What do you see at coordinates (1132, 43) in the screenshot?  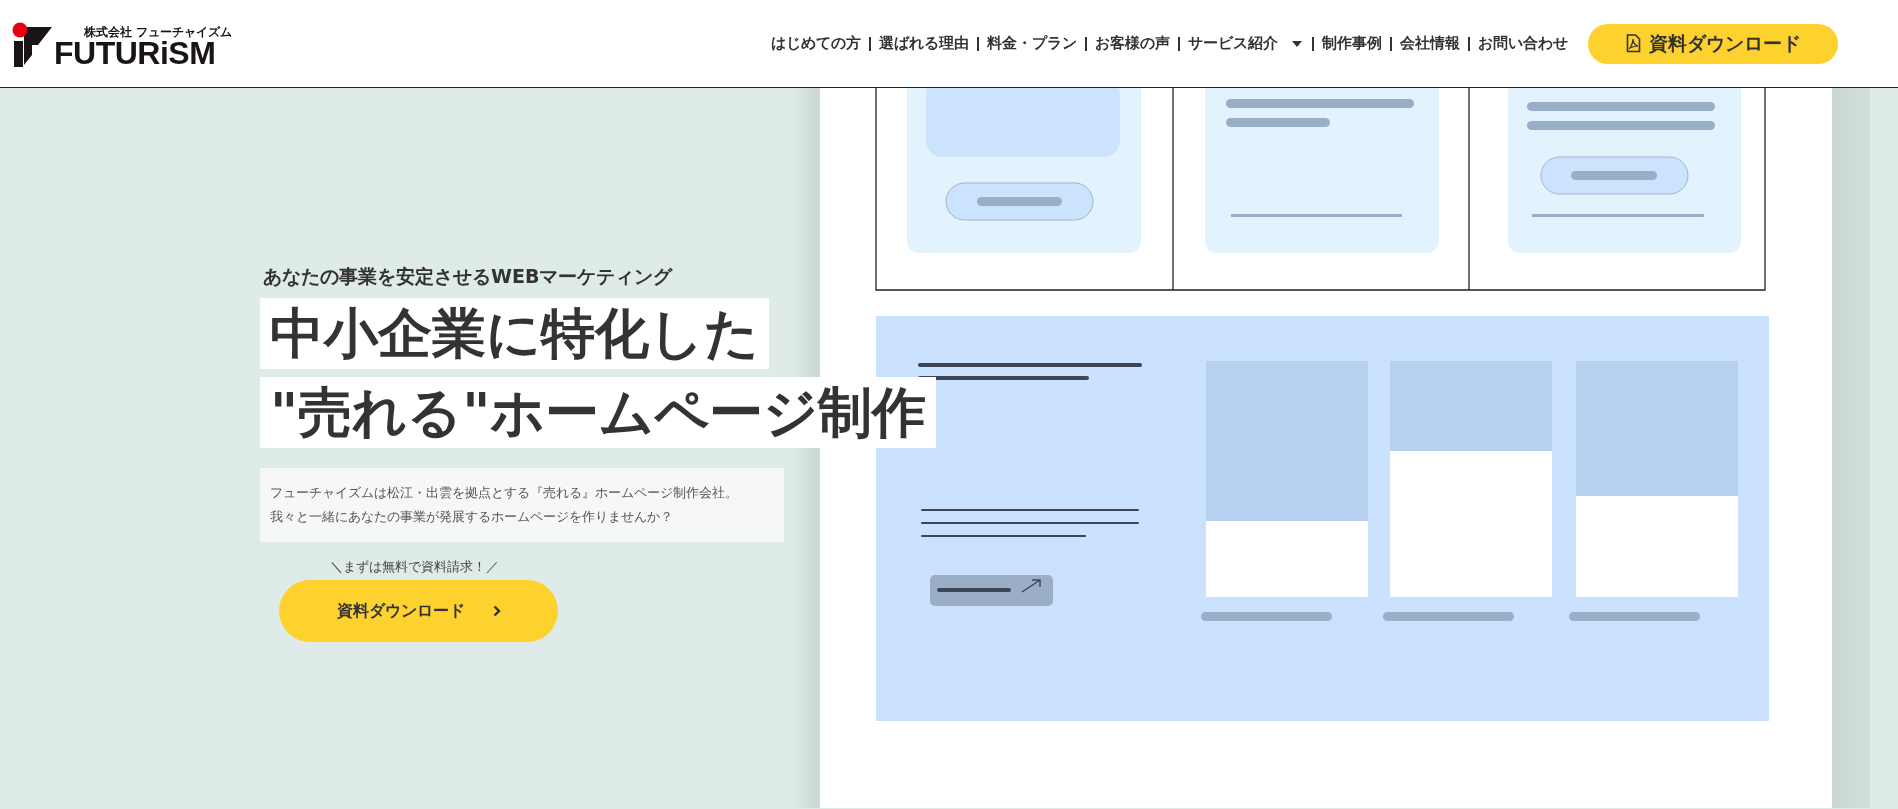 I see `nav-link: お客様の声` at bounding box center [1132, 43].